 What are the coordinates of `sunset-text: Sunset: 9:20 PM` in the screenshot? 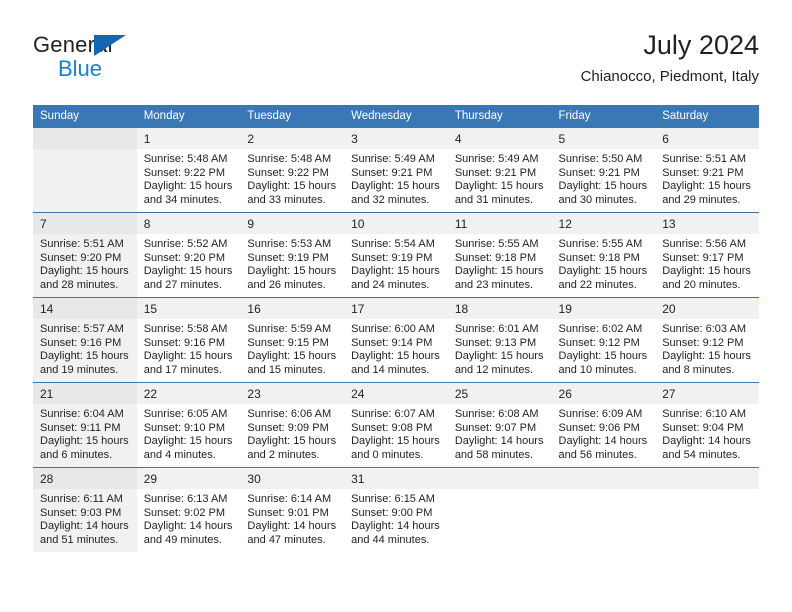 It's located at (81, 257).